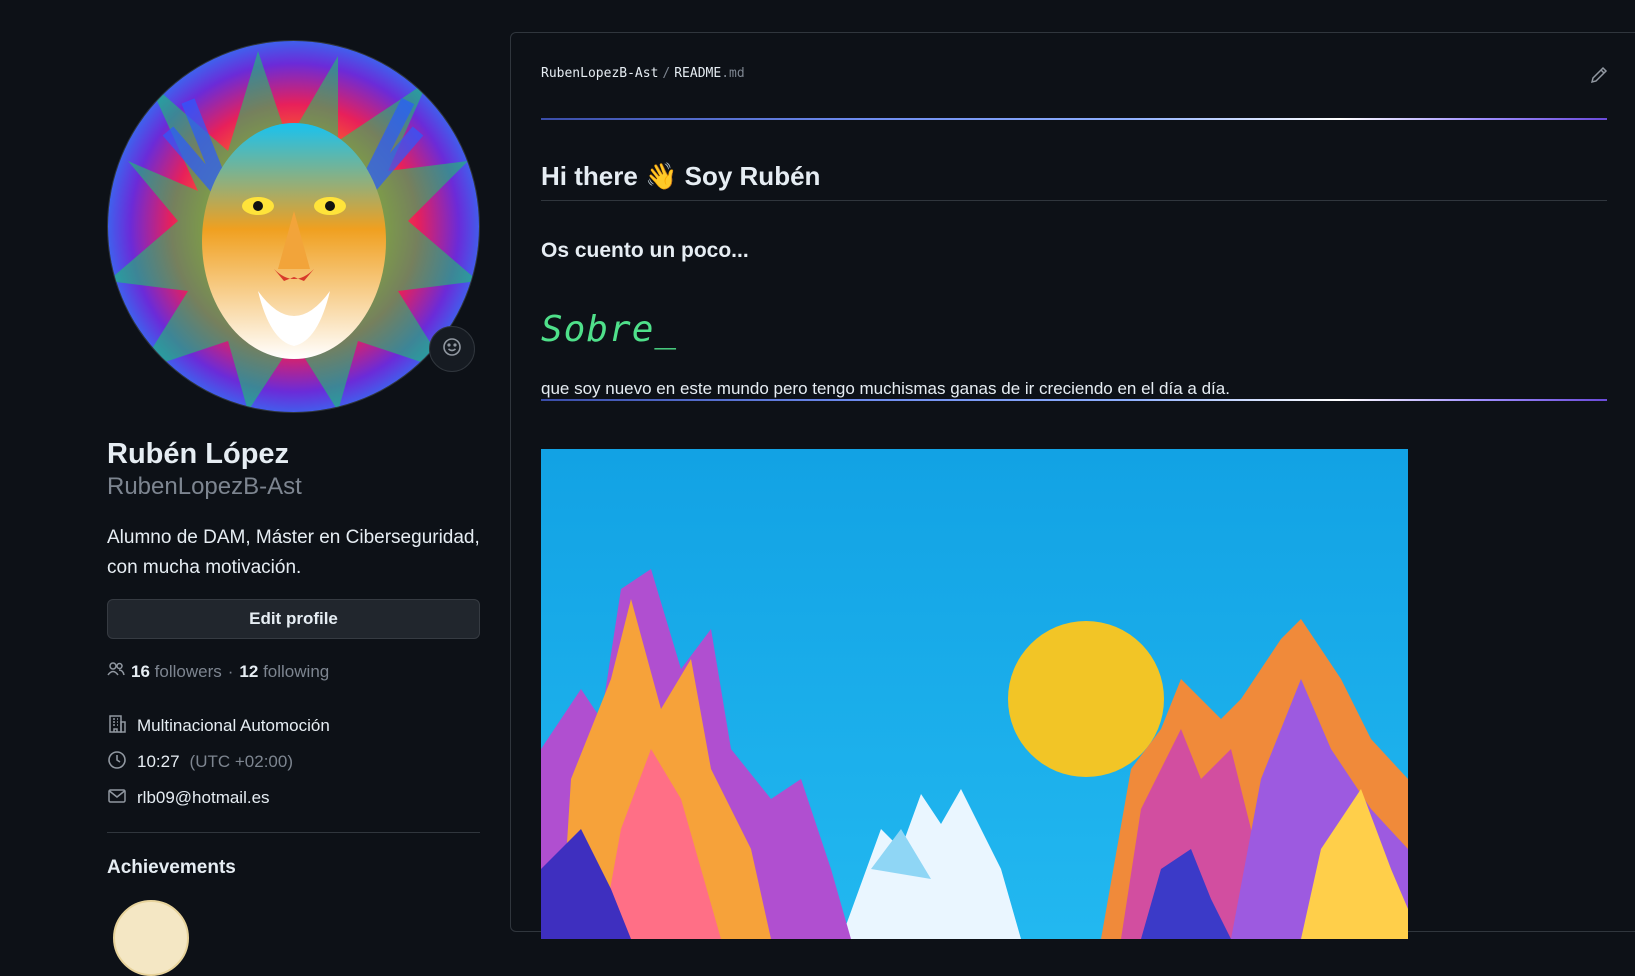 This screenshot has height=976, width=1635. Describe the element at coordinates (171, 867) in the screenshot. I see `achievements-heading: Achievements` at that location.